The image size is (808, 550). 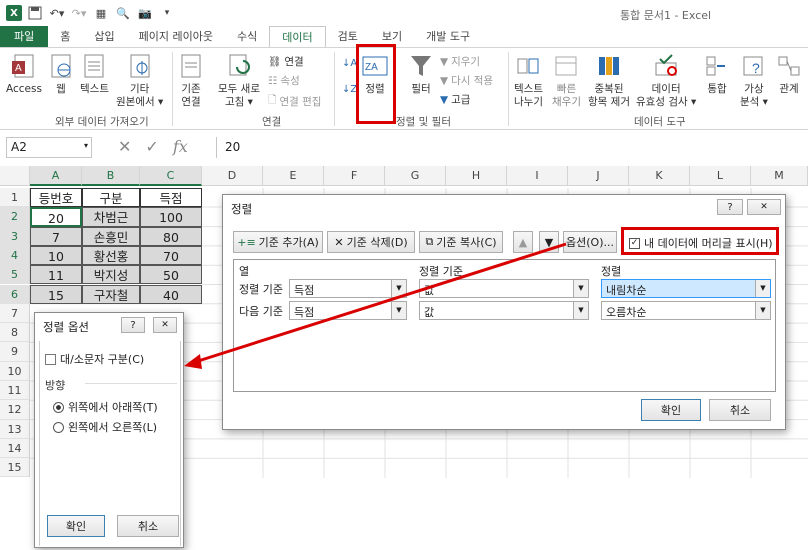 I want to click on annotation-arrow, so click(x=375, y=305).